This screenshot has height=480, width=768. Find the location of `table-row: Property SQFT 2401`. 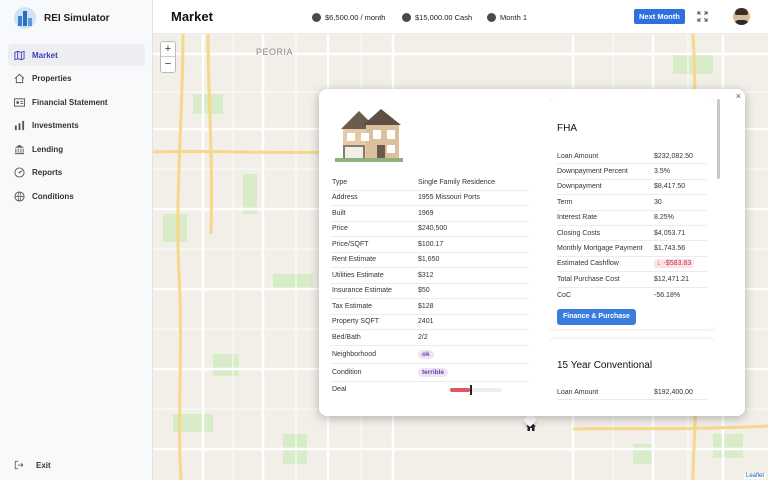

table-row: Property SQFT 2401 is located at coordinates (429, 322).